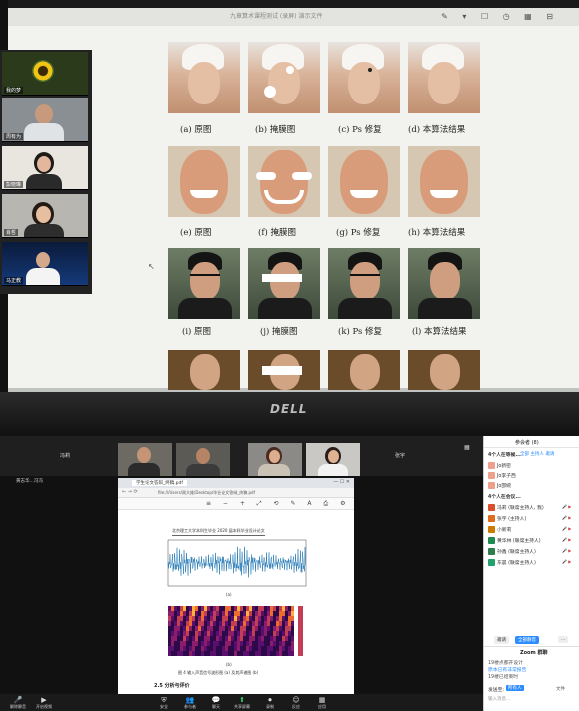  I want to click on gallery-name-right: 张宇, so click(400, 456).